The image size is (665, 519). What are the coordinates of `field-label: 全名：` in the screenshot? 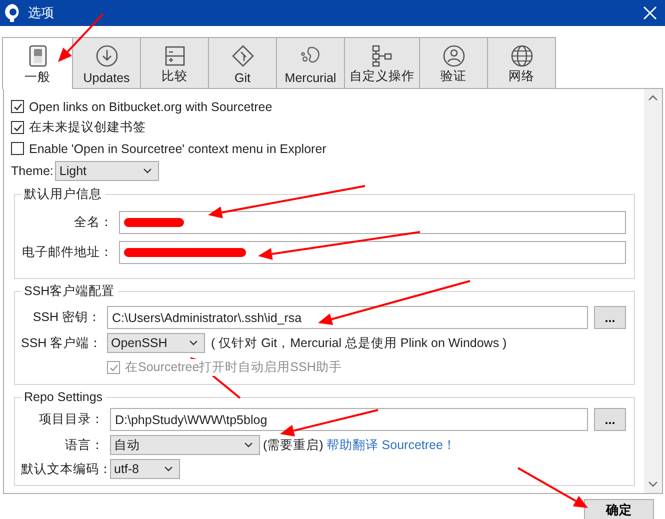 It's located at (93, 222).